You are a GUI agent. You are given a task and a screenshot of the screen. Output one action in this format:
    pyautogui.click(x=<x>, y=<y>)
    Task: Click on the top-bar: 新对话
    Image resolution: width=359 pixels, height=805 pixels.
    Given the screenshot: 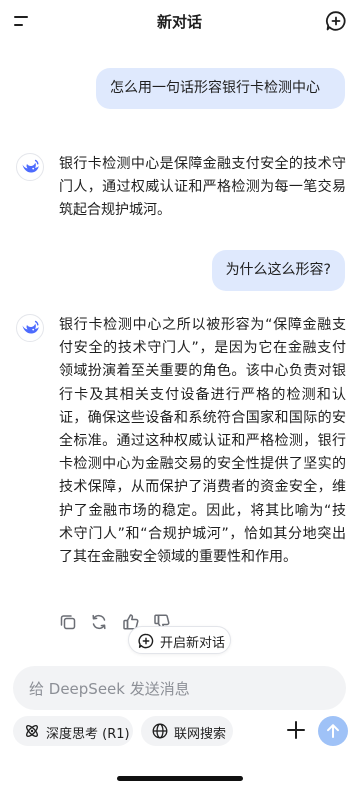 What is the action you would take?
    pyautogui.click(x=179, y=22)
    